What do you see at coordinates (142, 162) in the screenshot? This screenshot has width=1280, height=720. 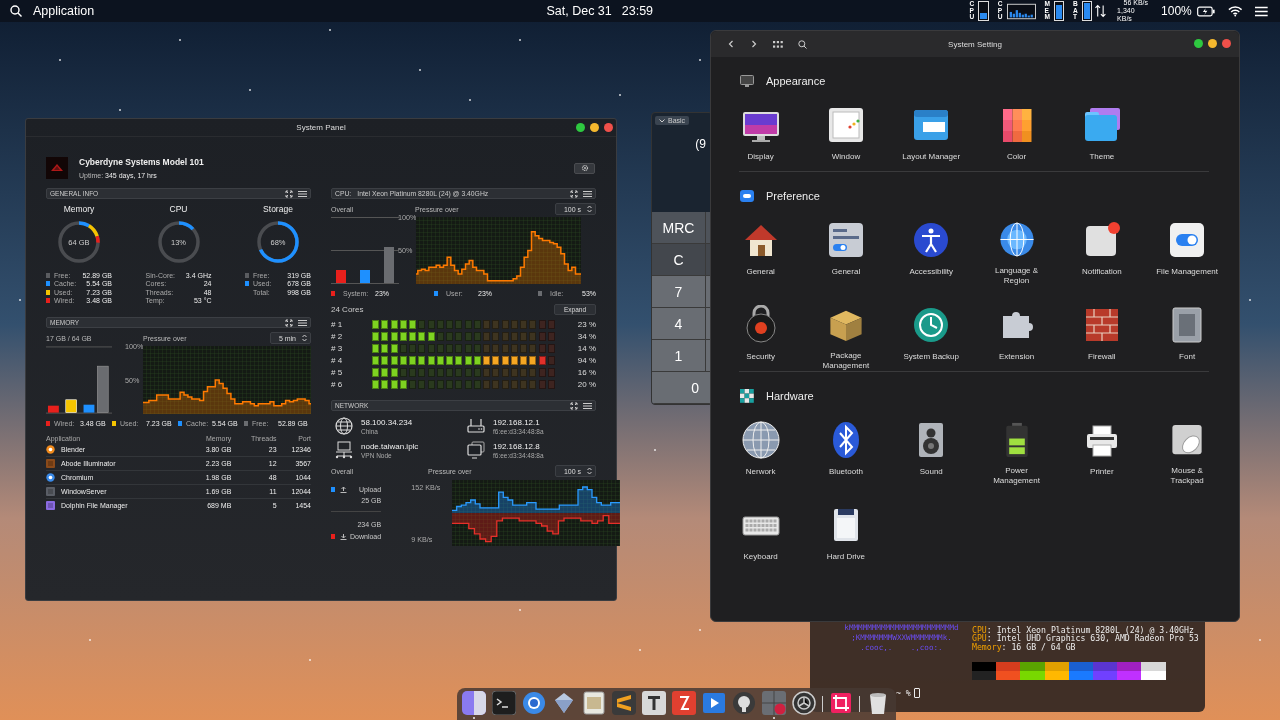 I see `machine-name: Cyberdyne Systems Model 101` at bounding box center [142, 162].